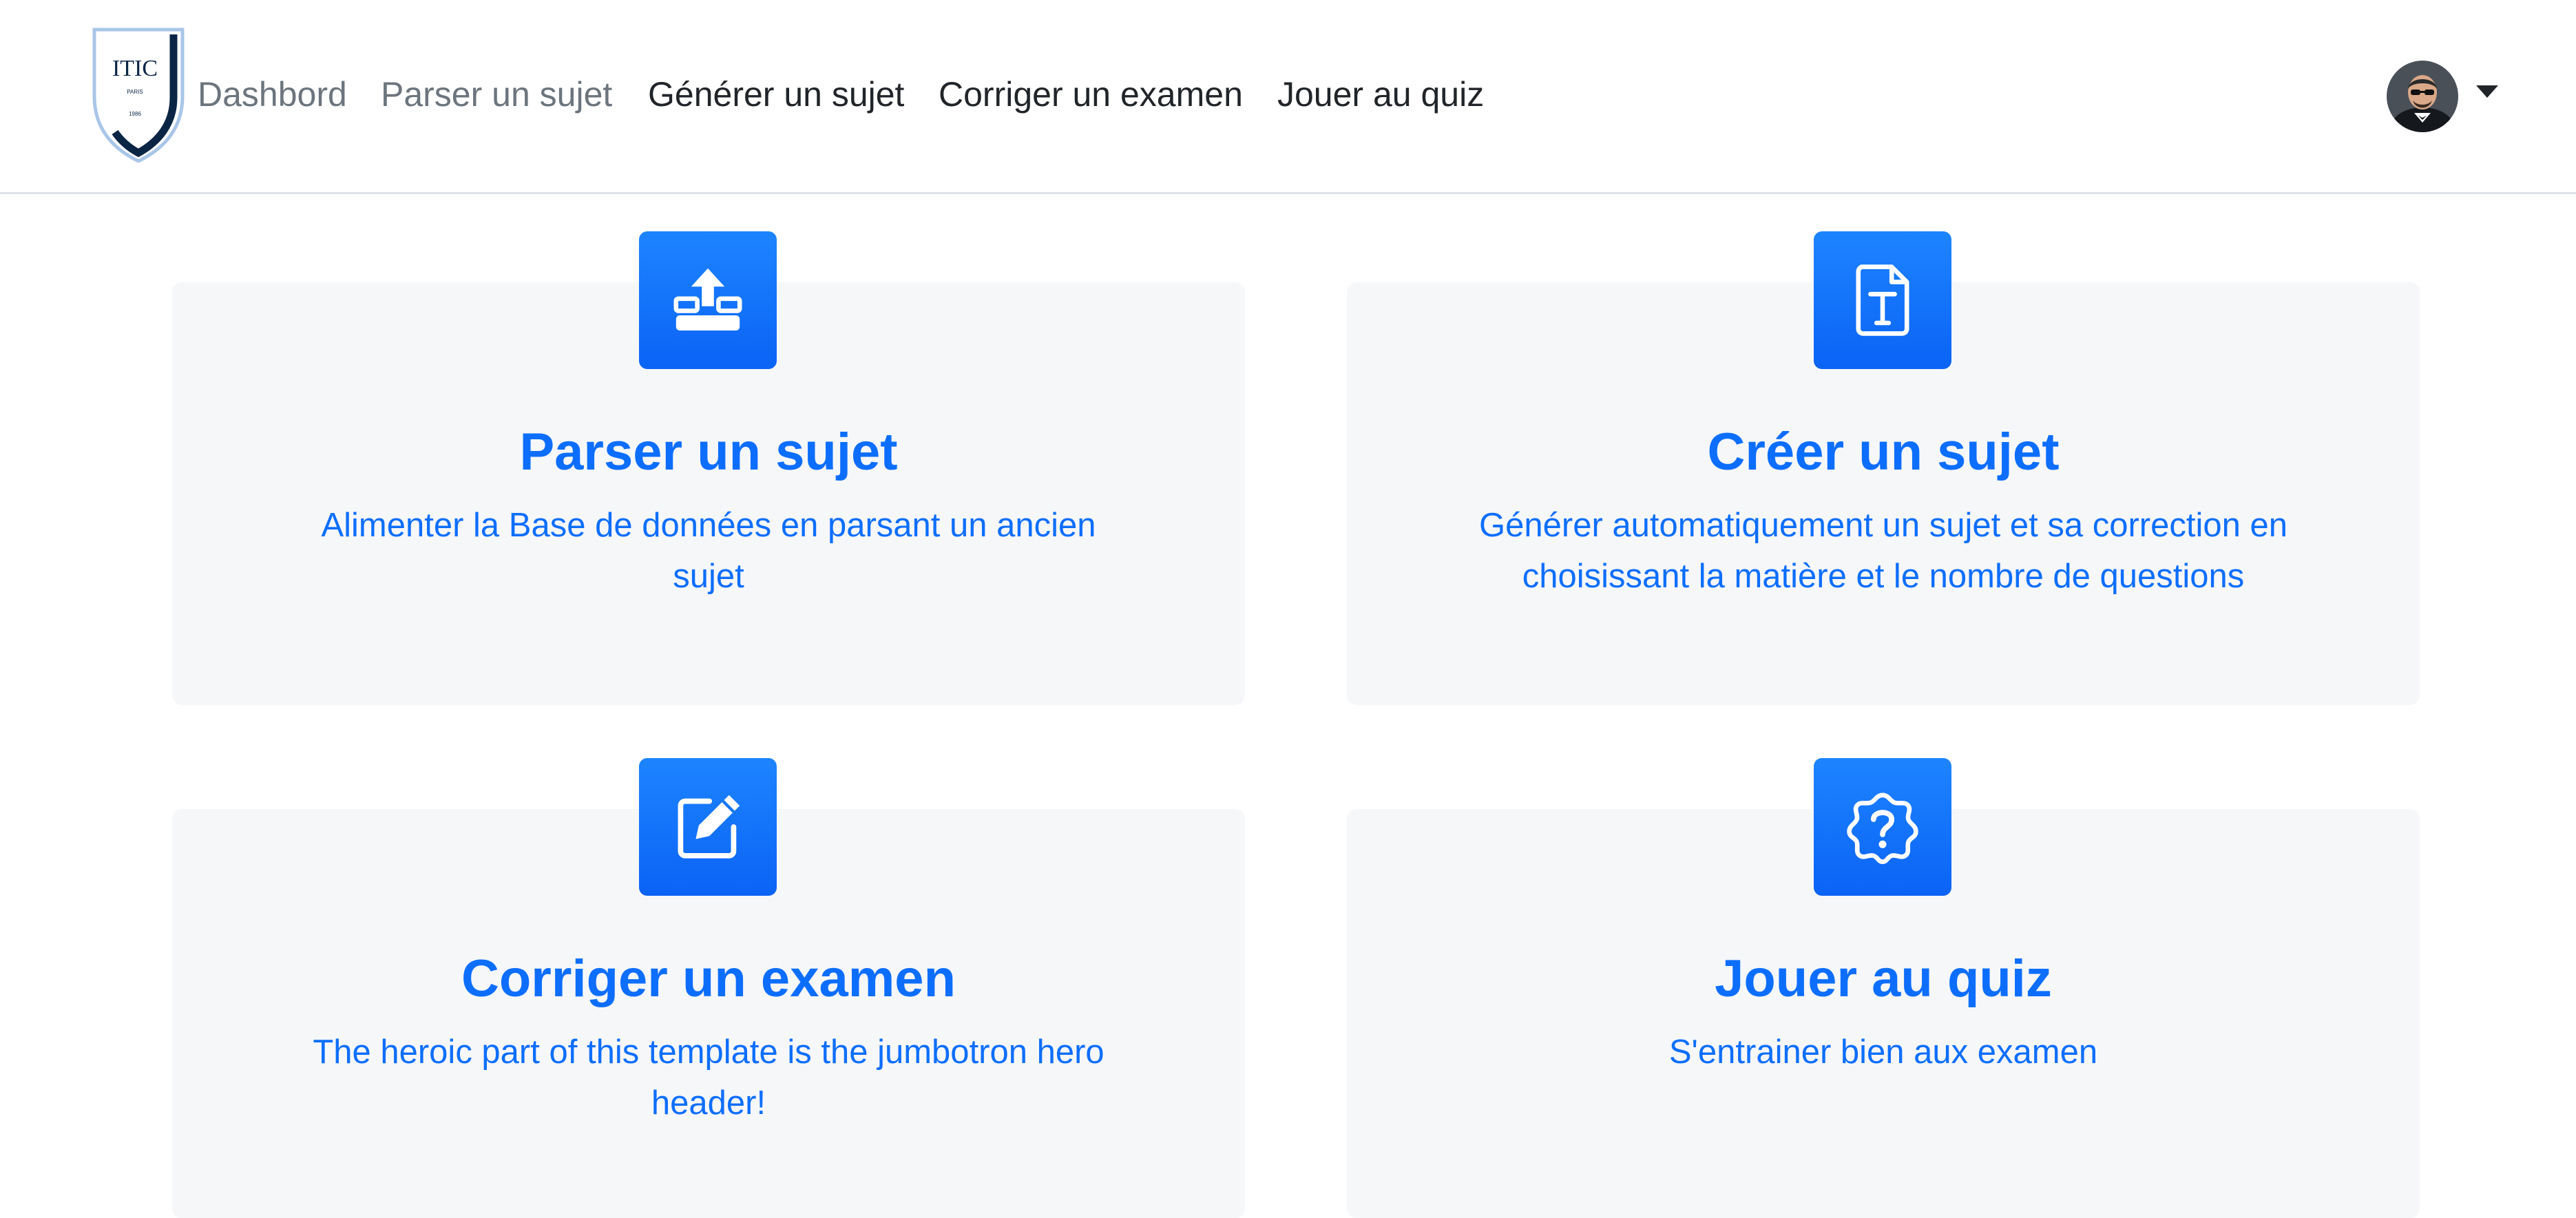 Image resolution: width=2576 pixels, height=1218 pixels. I want to click on file-text-icon-button, so click(1882, 300).